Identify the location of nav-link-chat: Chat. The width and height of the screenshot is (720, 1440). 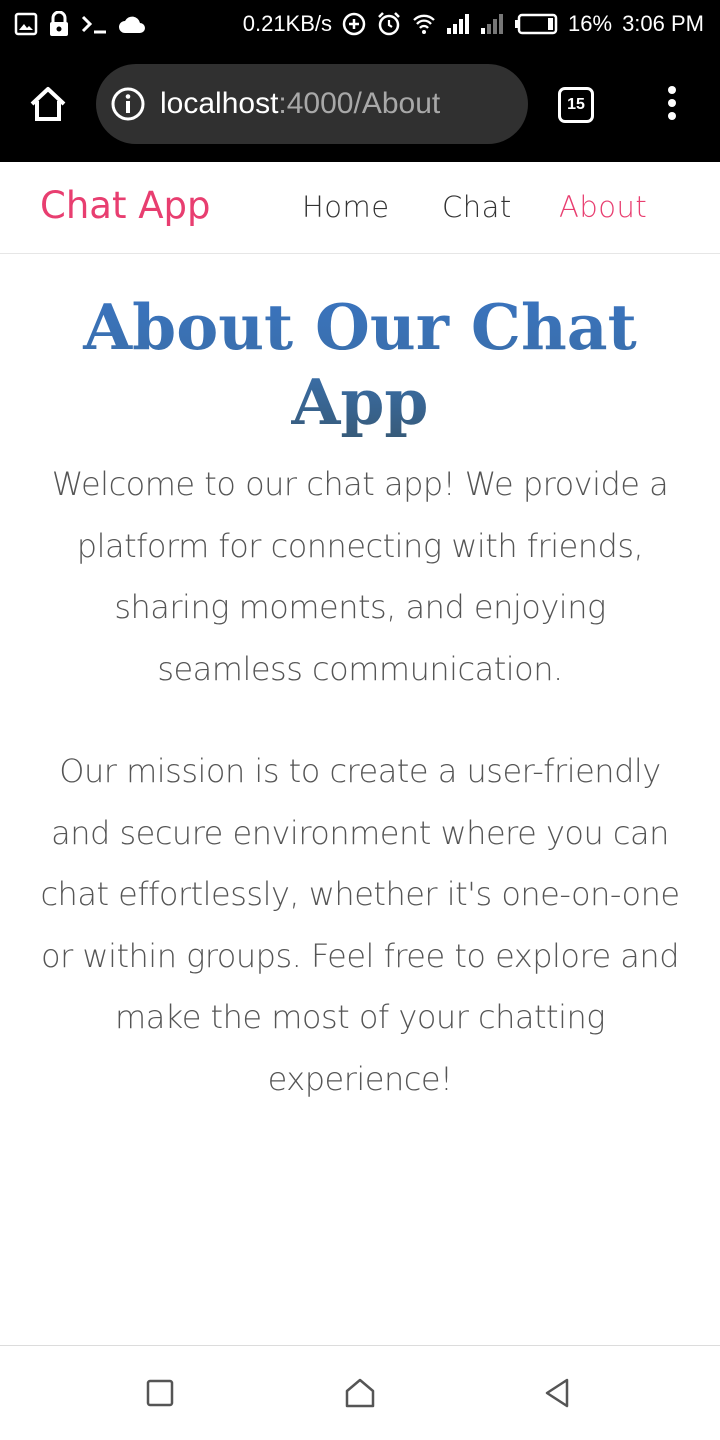
(477, 207).